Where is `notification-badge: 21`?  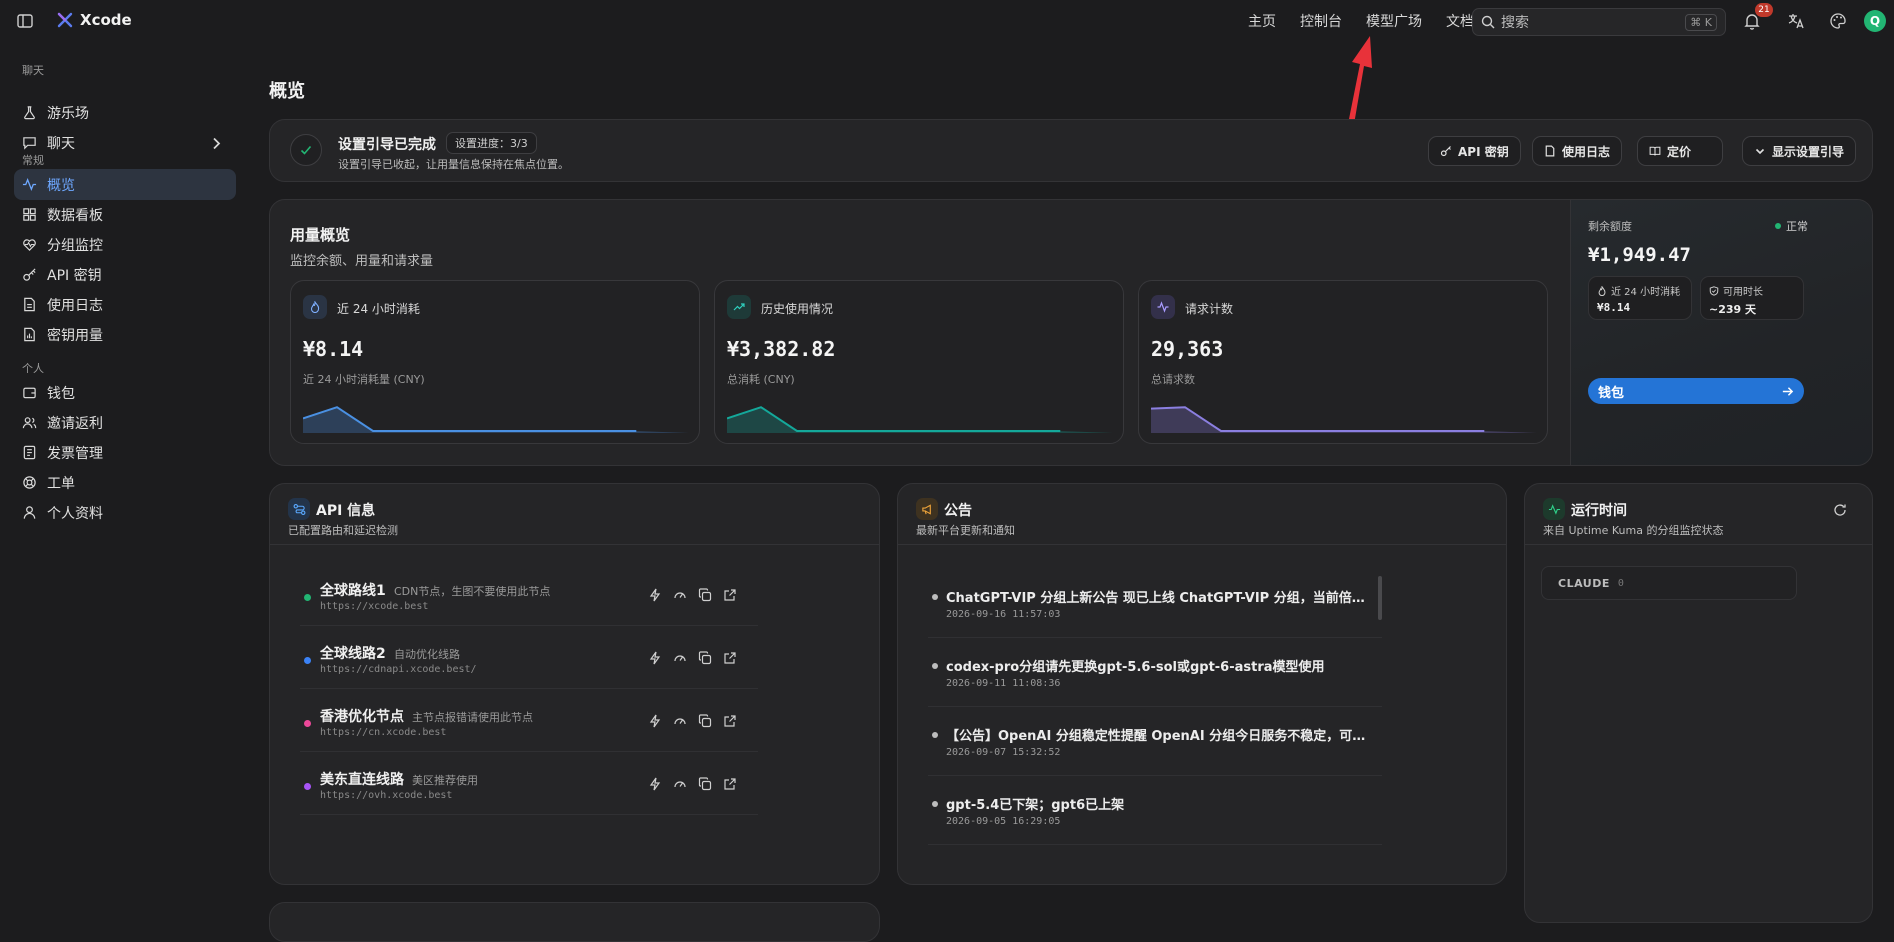
notification-badge: 21 is located at coordinates (1764, 10).